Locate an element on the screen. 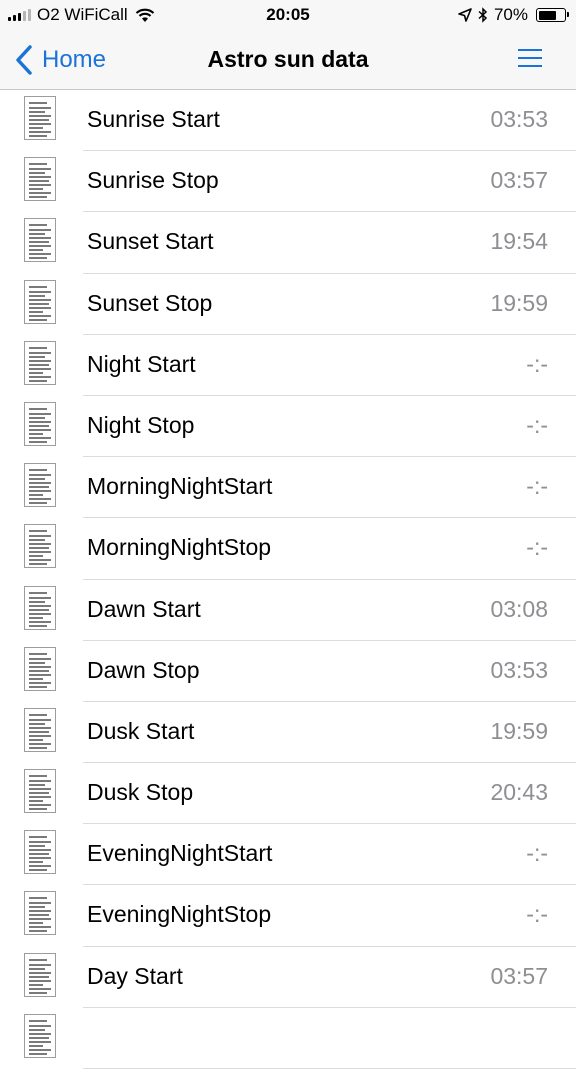 Image resolution: width=576 pixels, height=1069 pixels. row-label: Sunset Start is located at coordinates (150, 241).